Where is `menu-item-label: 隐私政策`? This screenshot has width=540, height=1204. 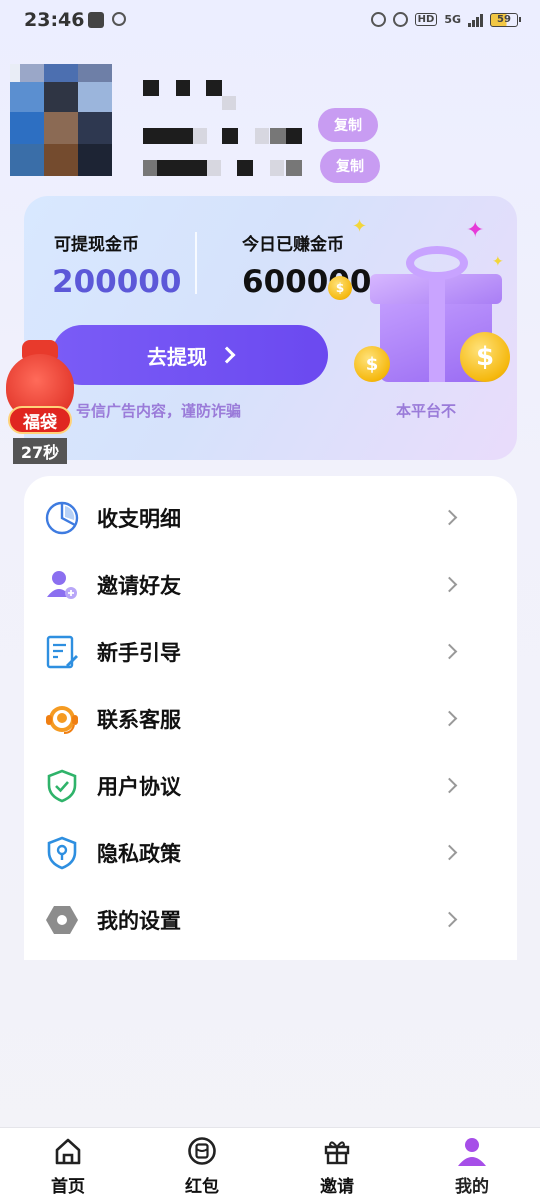
menu-item-label: 隐私政策 is located at coordinates (139, 853).